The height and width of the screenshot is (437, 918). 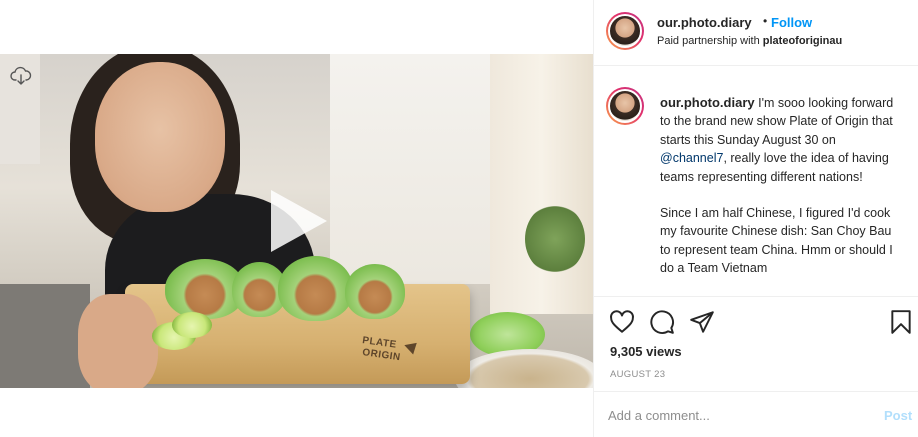 I want to click on person-arm, so click(x=118, y=341).